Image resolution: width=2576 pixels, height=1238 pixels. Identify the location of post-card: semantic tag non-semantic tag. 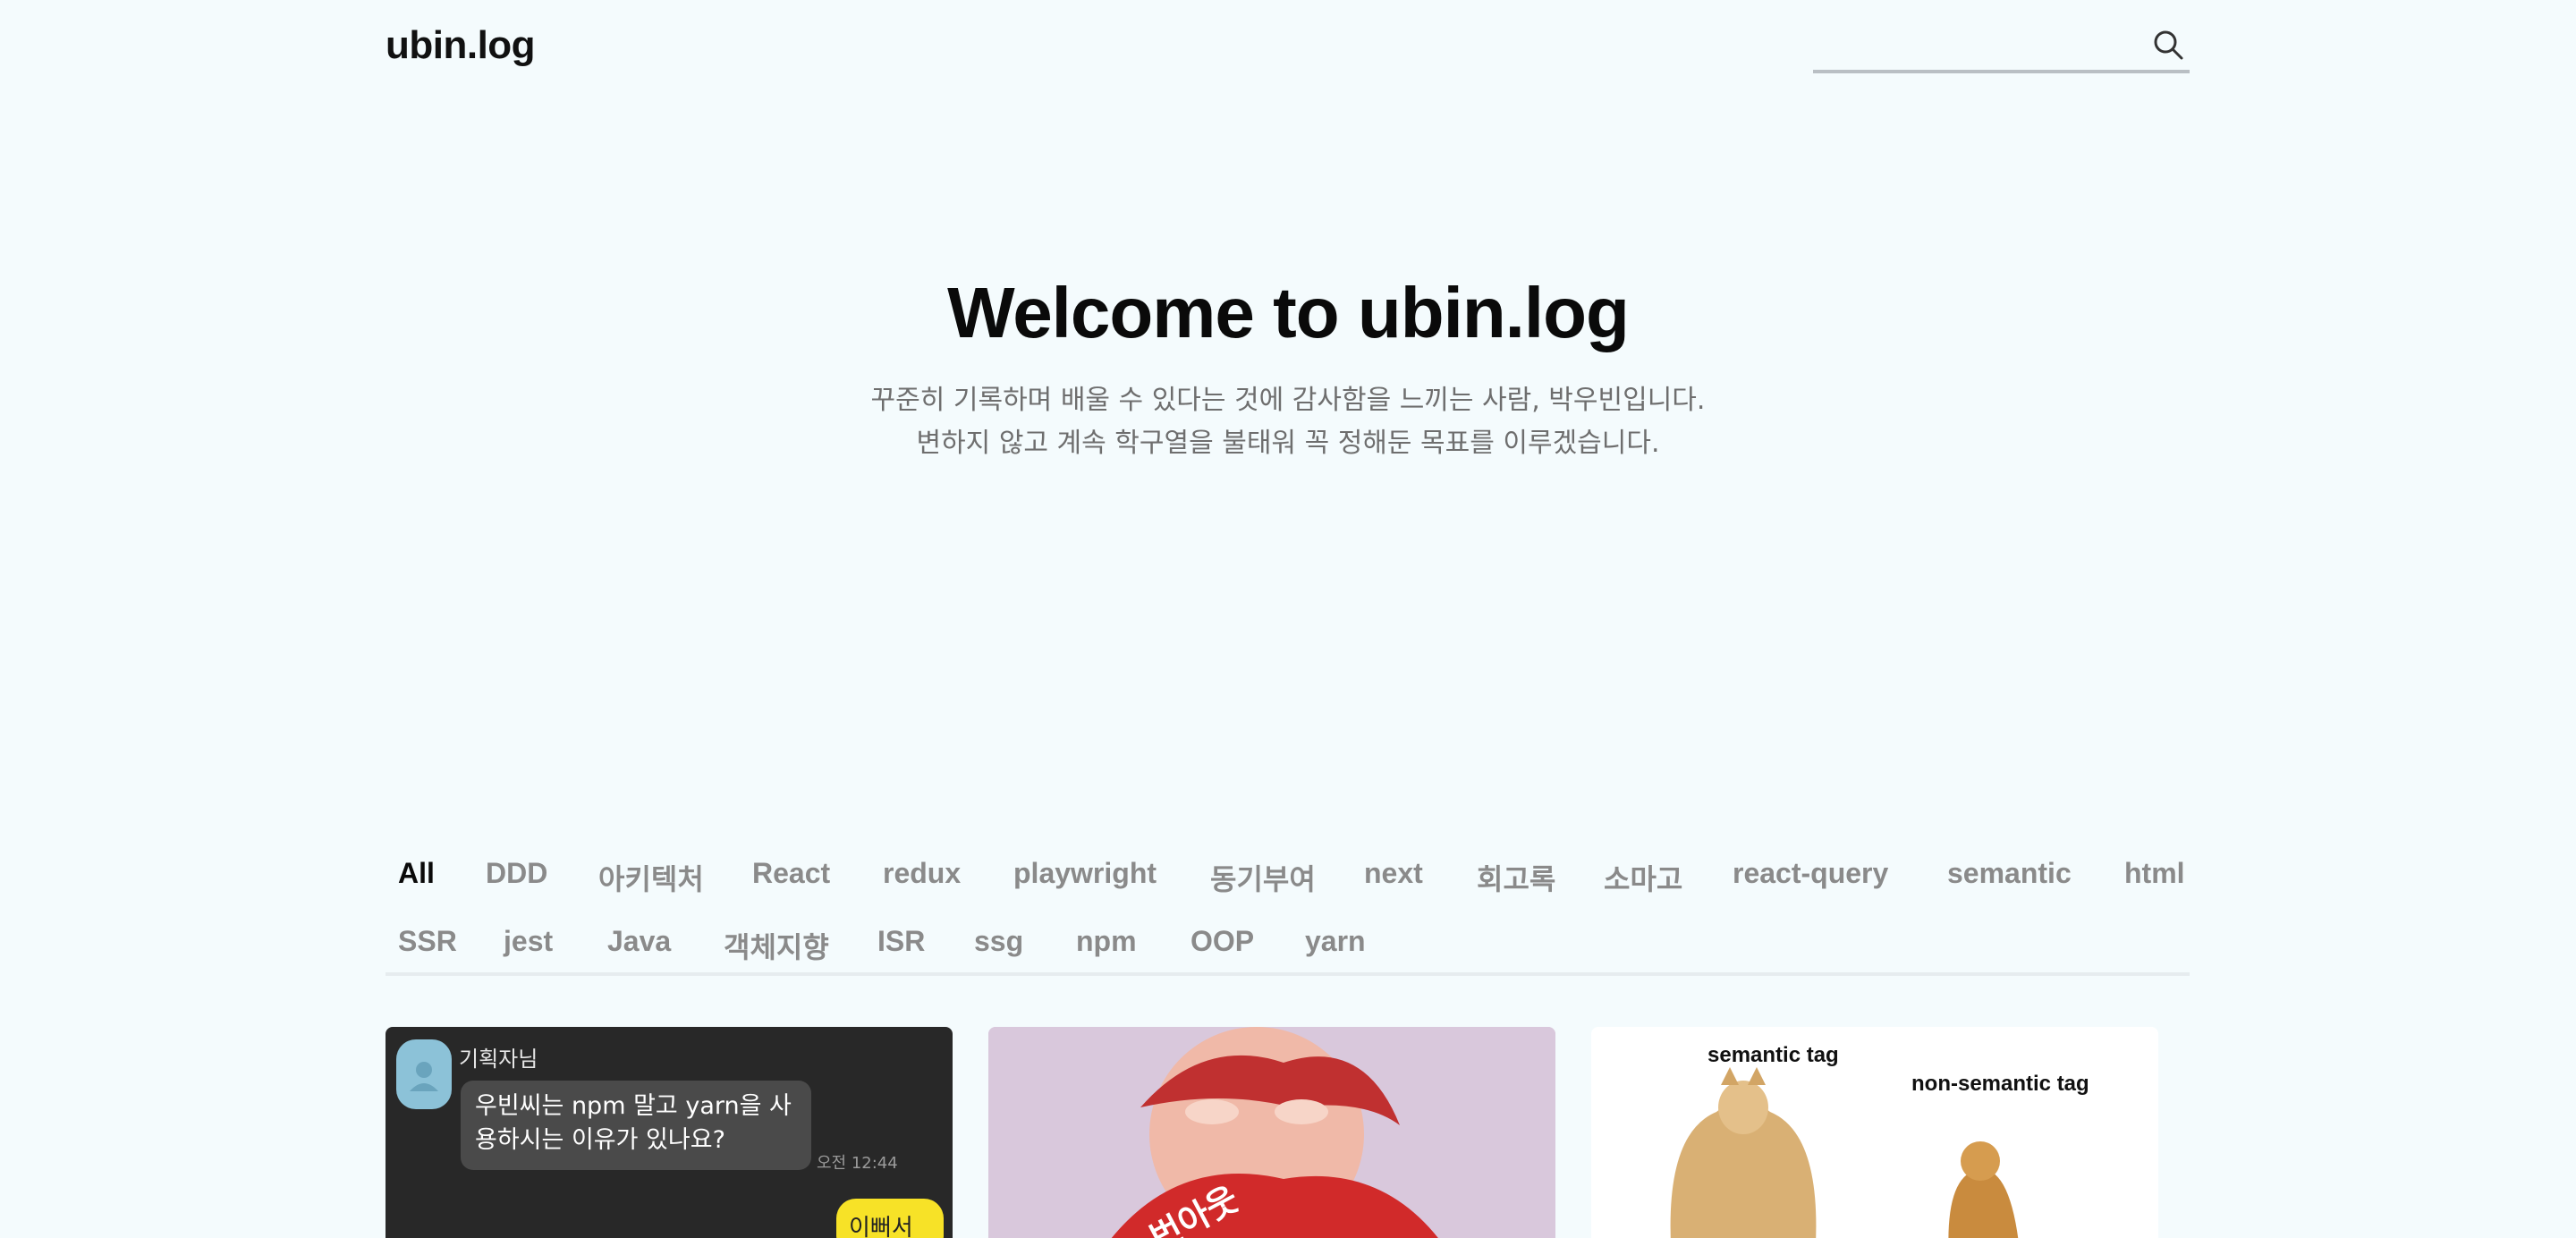
(1874, 1132).